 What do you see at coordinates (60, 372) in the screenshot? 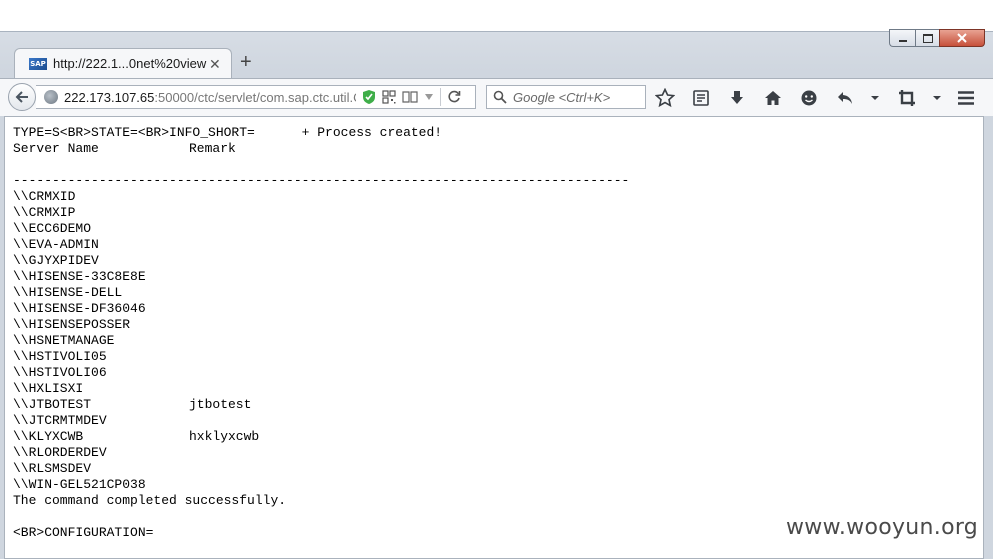
I see `server-name: \\HSTIVOLI06` at bounding box center [60, 372].